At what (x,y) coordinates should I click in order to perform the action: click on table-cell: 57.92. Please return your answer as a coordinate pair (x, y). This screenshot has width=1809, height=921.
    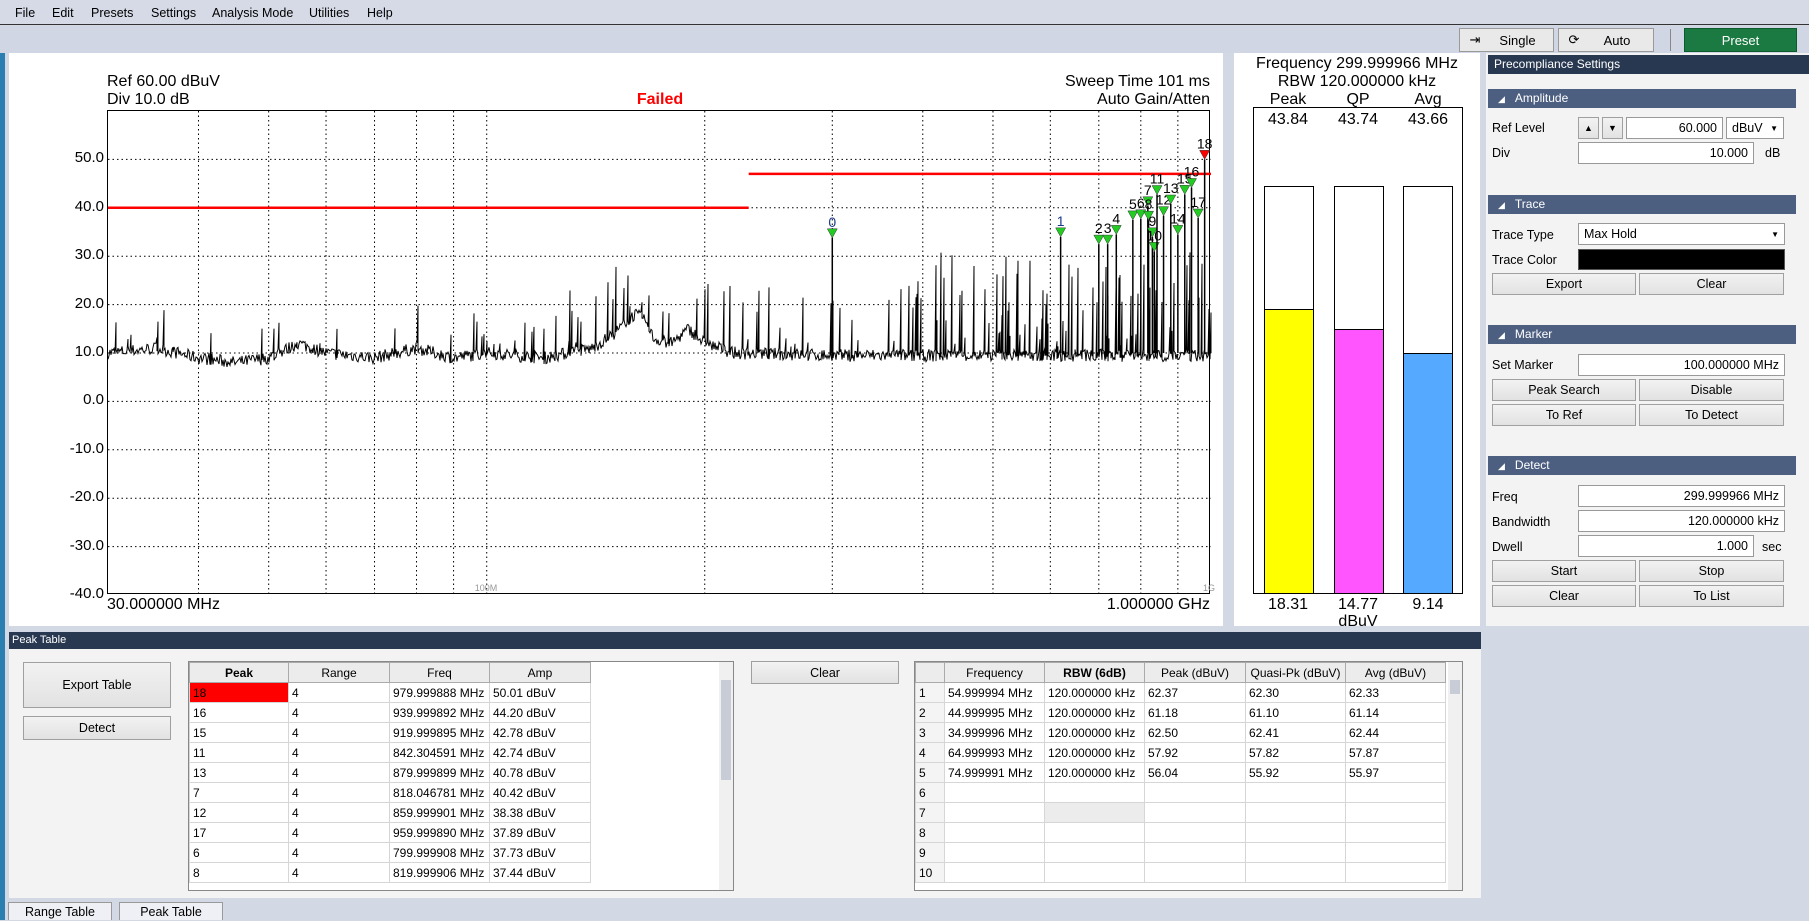
    Looking at the image, I should click on (1195, 752).